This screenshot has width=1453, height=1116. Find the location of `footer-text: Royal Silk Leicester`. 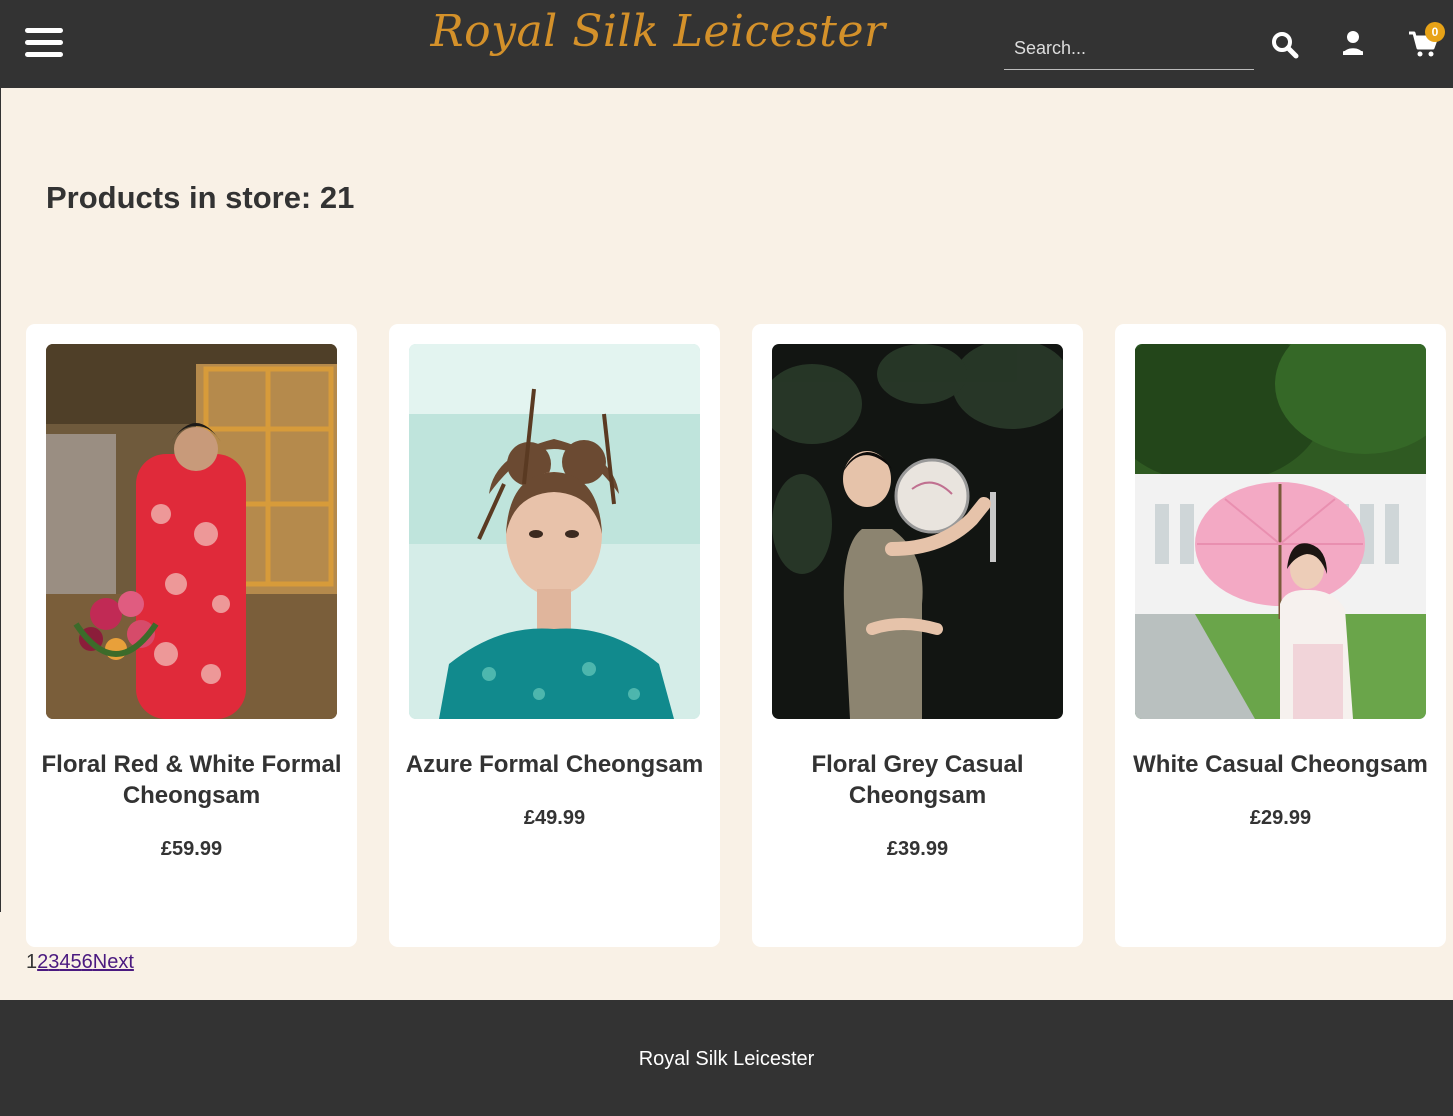

footer-text: Royal Silk Leicester is located at coordinates (726, 1059).